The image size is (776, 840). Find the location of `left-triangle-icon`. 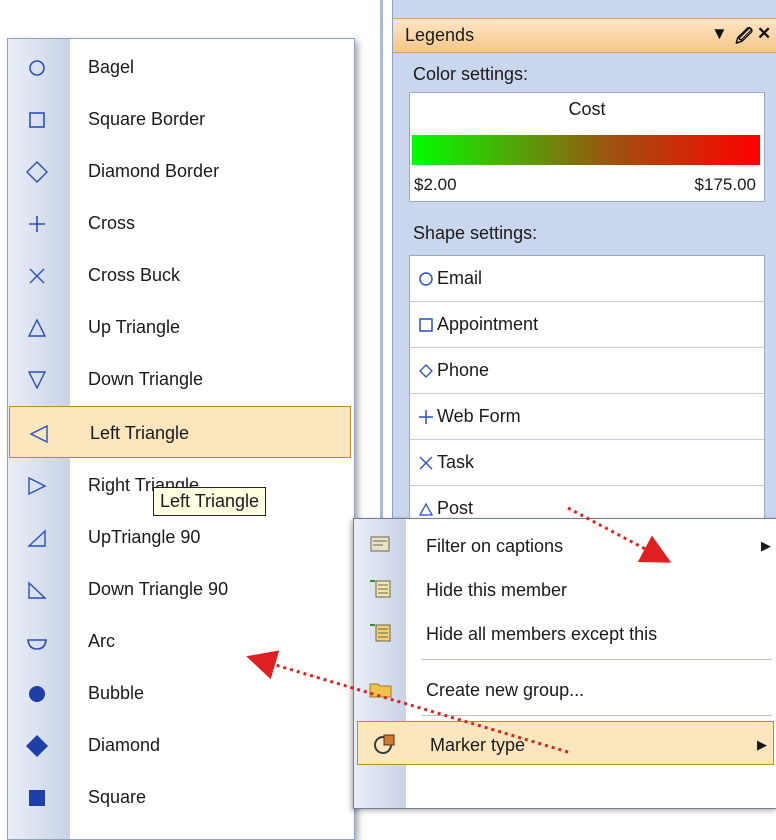

left-triangle-icon is located at coordinates (38, 434).